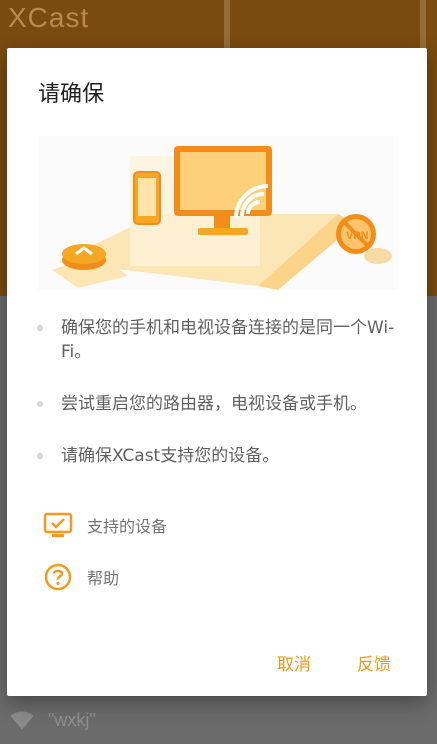 The width and height of the screenshot is (437, 744). What do you see at coordinates (71, 94) in the screenshot?
I see `dialog-title: 请确保` at bounding box center [71, 94].